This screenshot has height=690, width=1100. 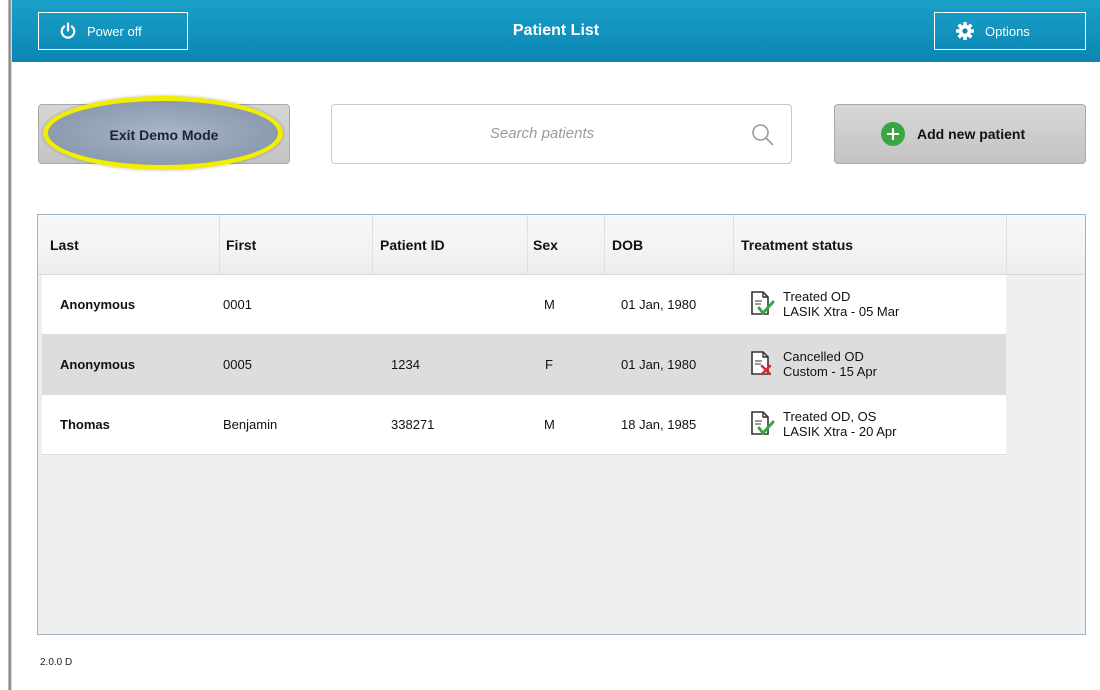 What do you see at coordinates (817, 296) in the screenshot?
I see `status-line-1: Treated OD` at bounding box center [817, 296].